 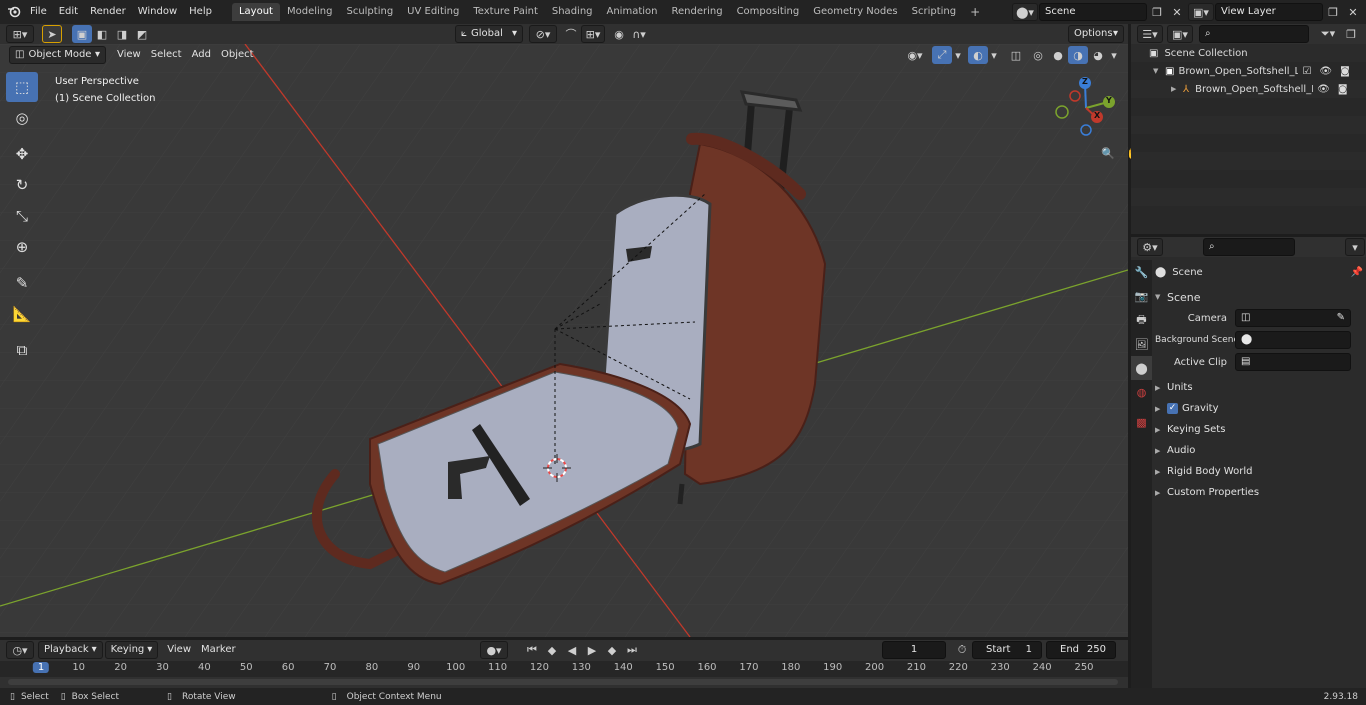 I want to click on annotate-tool-icon: ✎, so click(x=22, y=283).